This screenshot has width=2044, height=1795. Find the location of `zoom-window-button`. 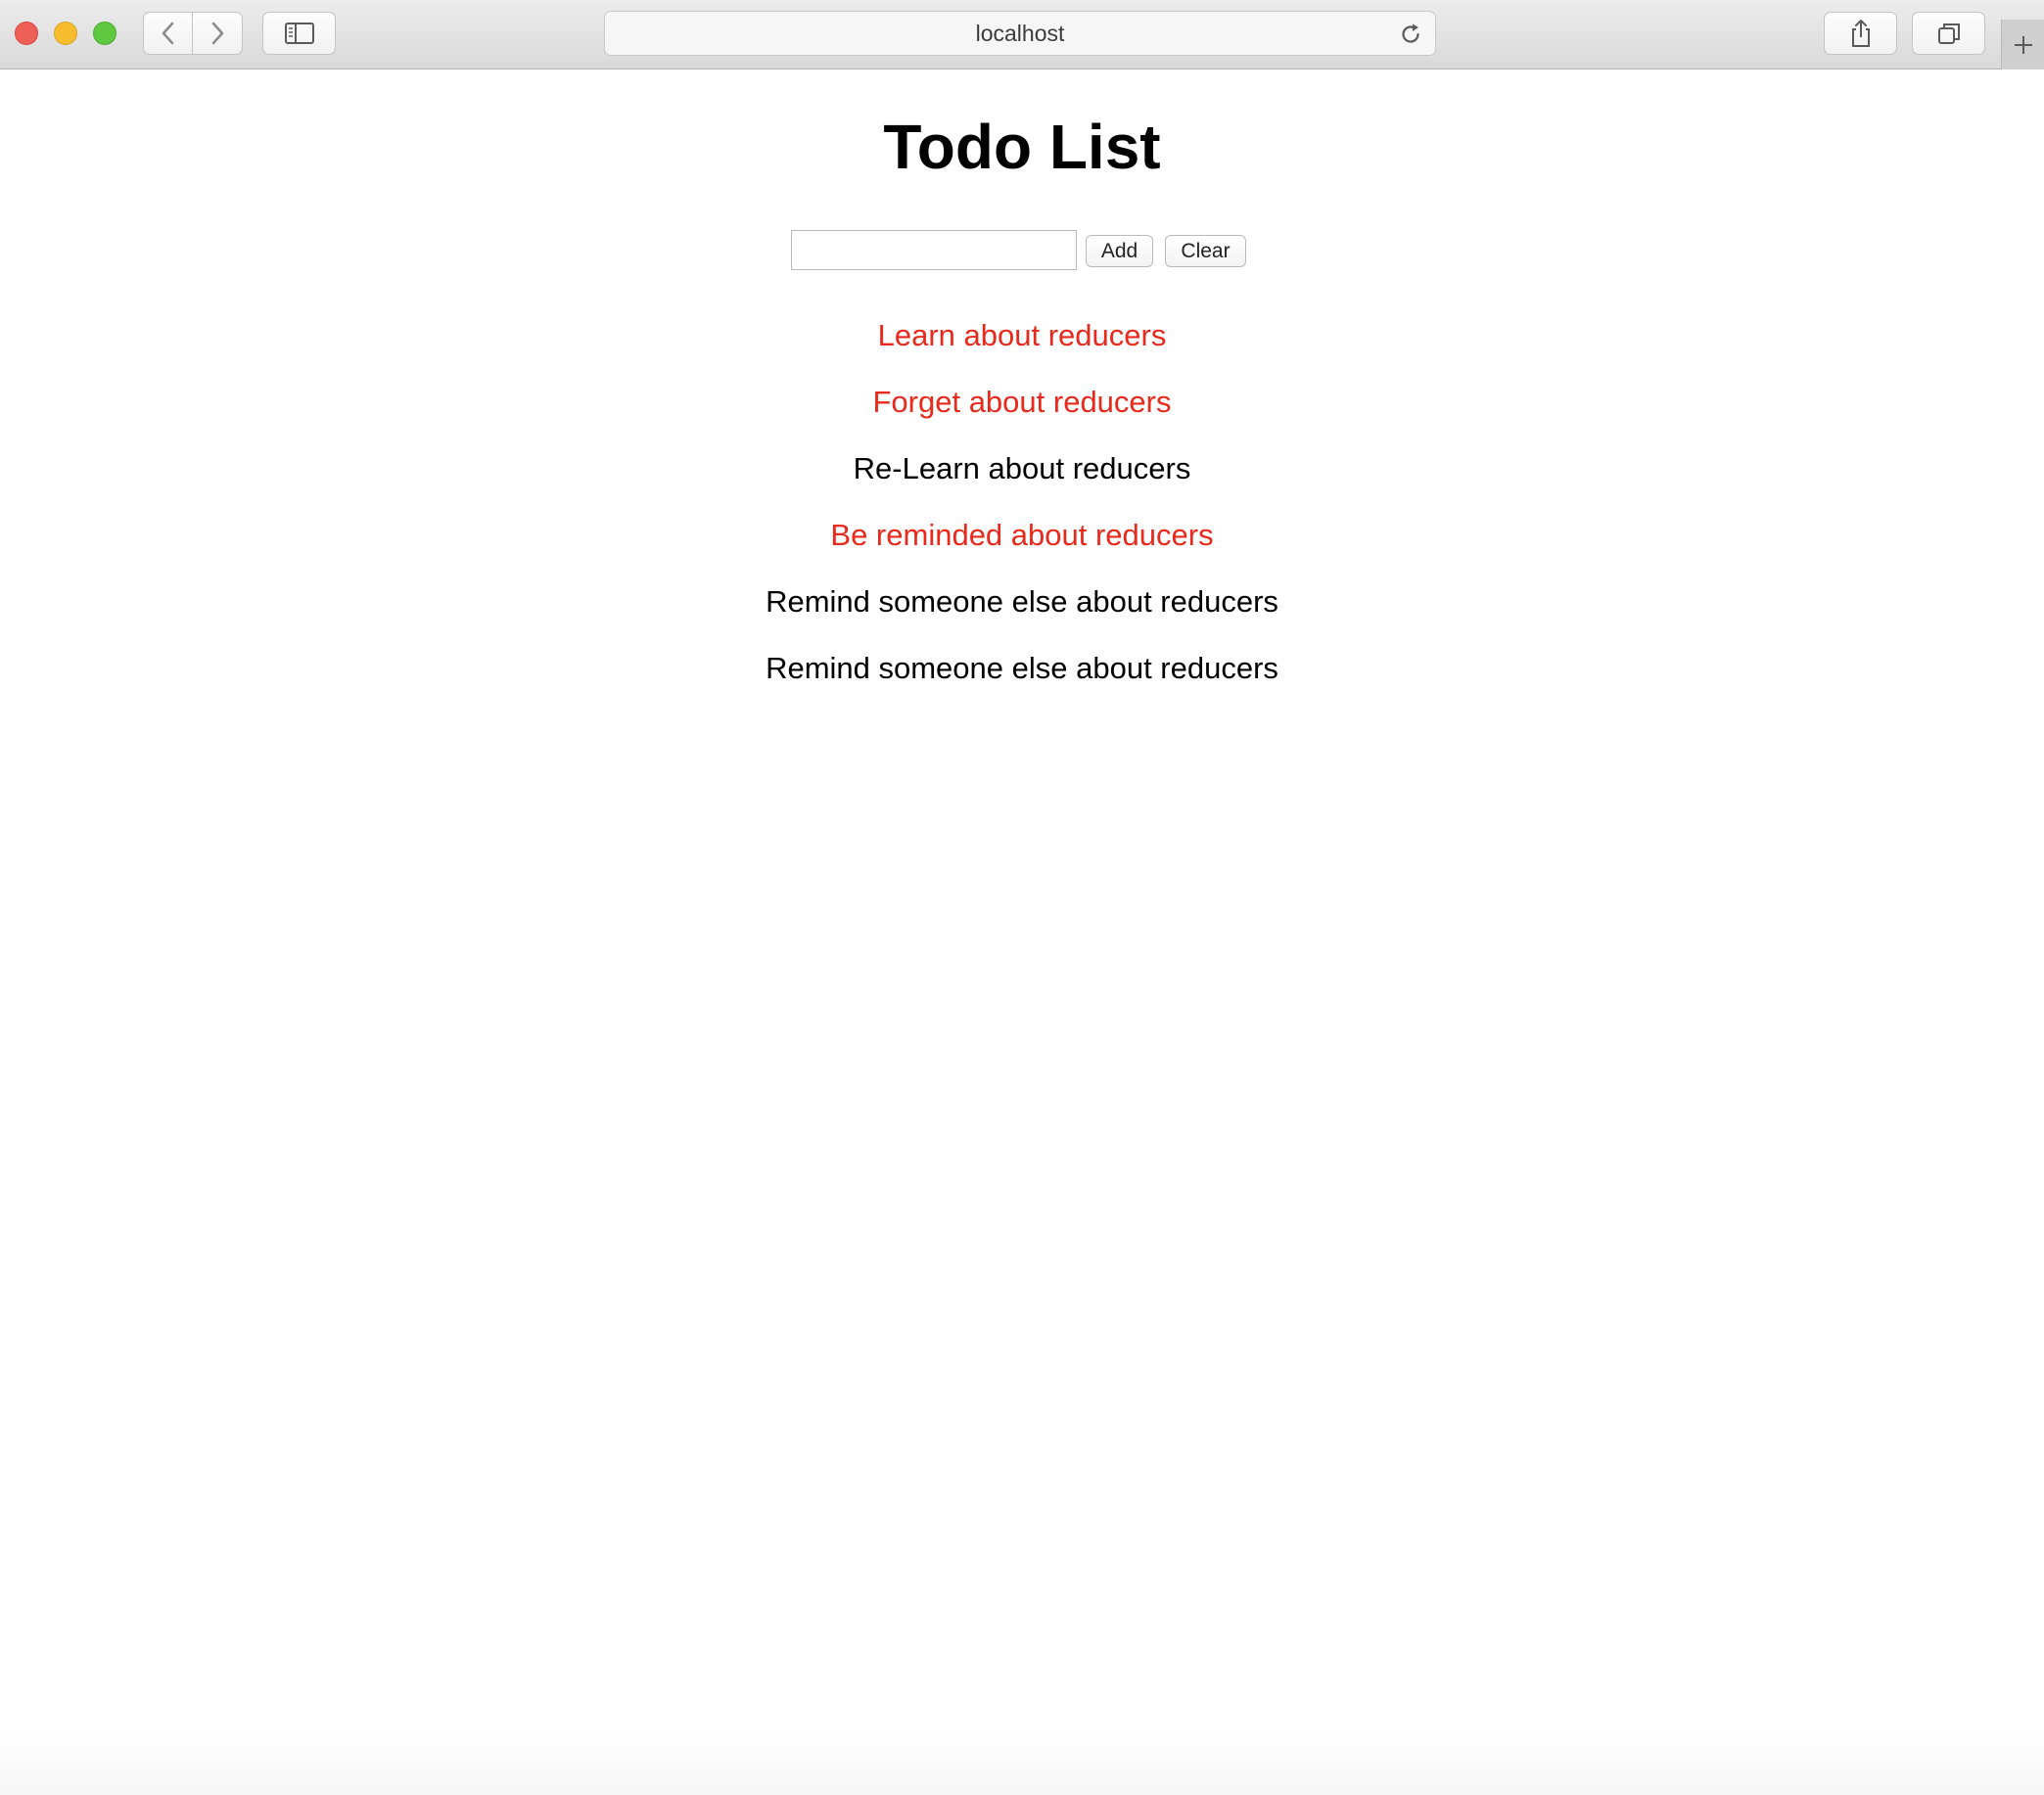

zoom-window-button is located at coordinates (105, 33).